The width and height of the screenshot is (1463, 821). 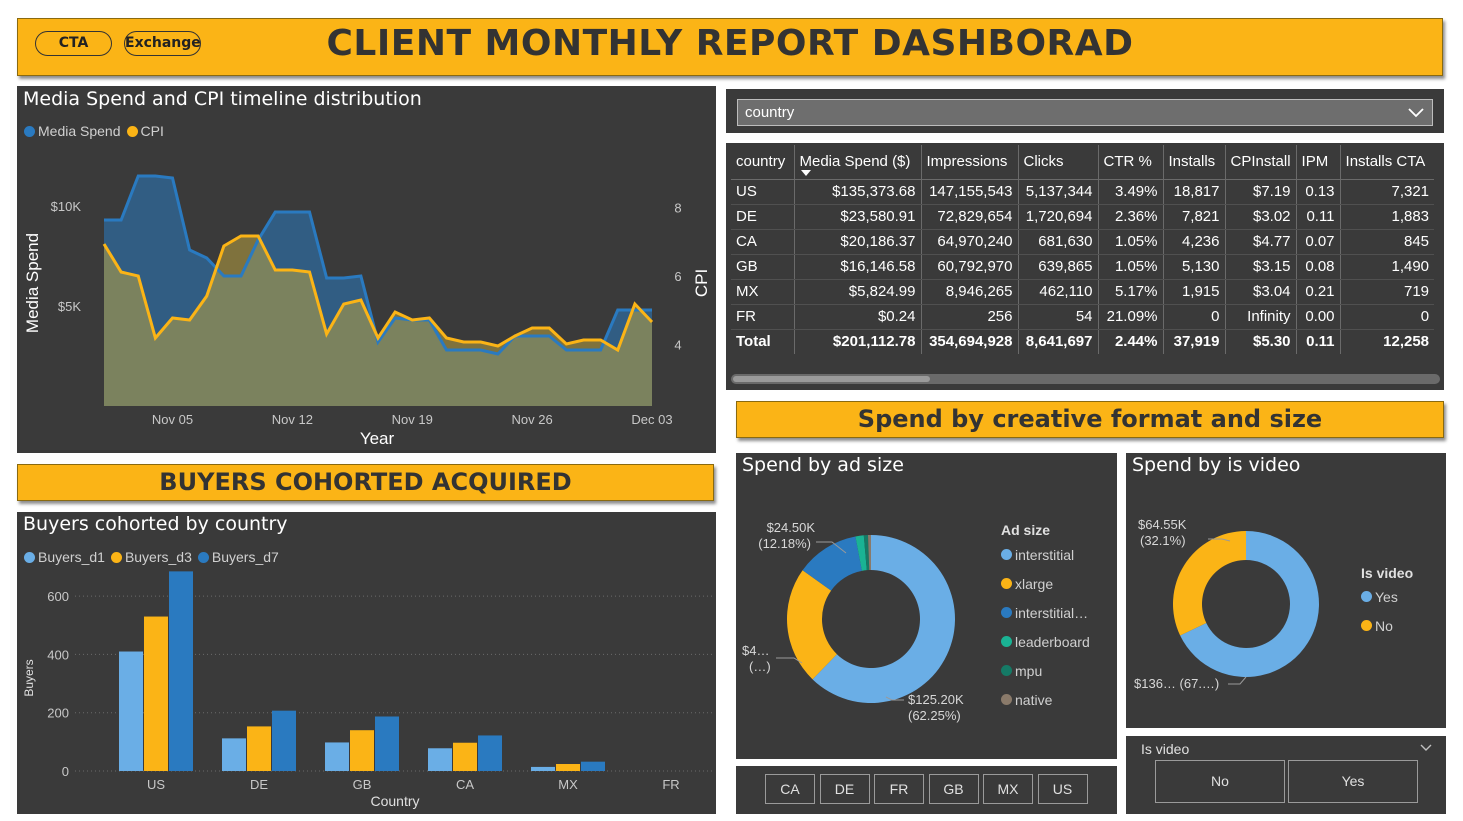 I want to click on table-cell: MX, so click(x=763, y=292).